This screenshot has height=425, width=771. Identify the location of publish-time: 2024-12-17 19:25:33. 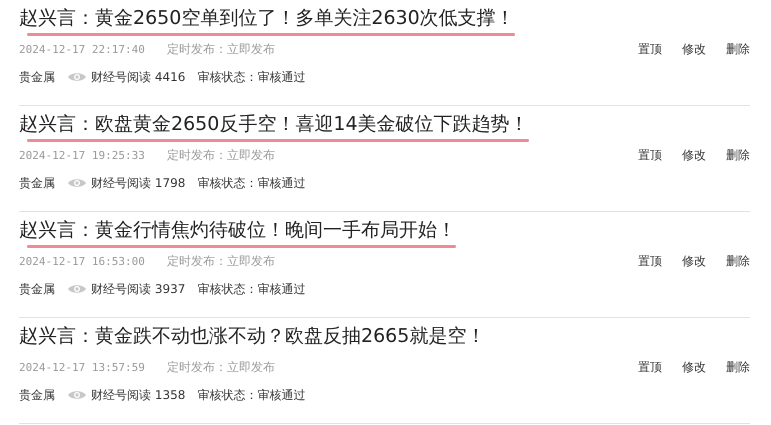
(82, 155).